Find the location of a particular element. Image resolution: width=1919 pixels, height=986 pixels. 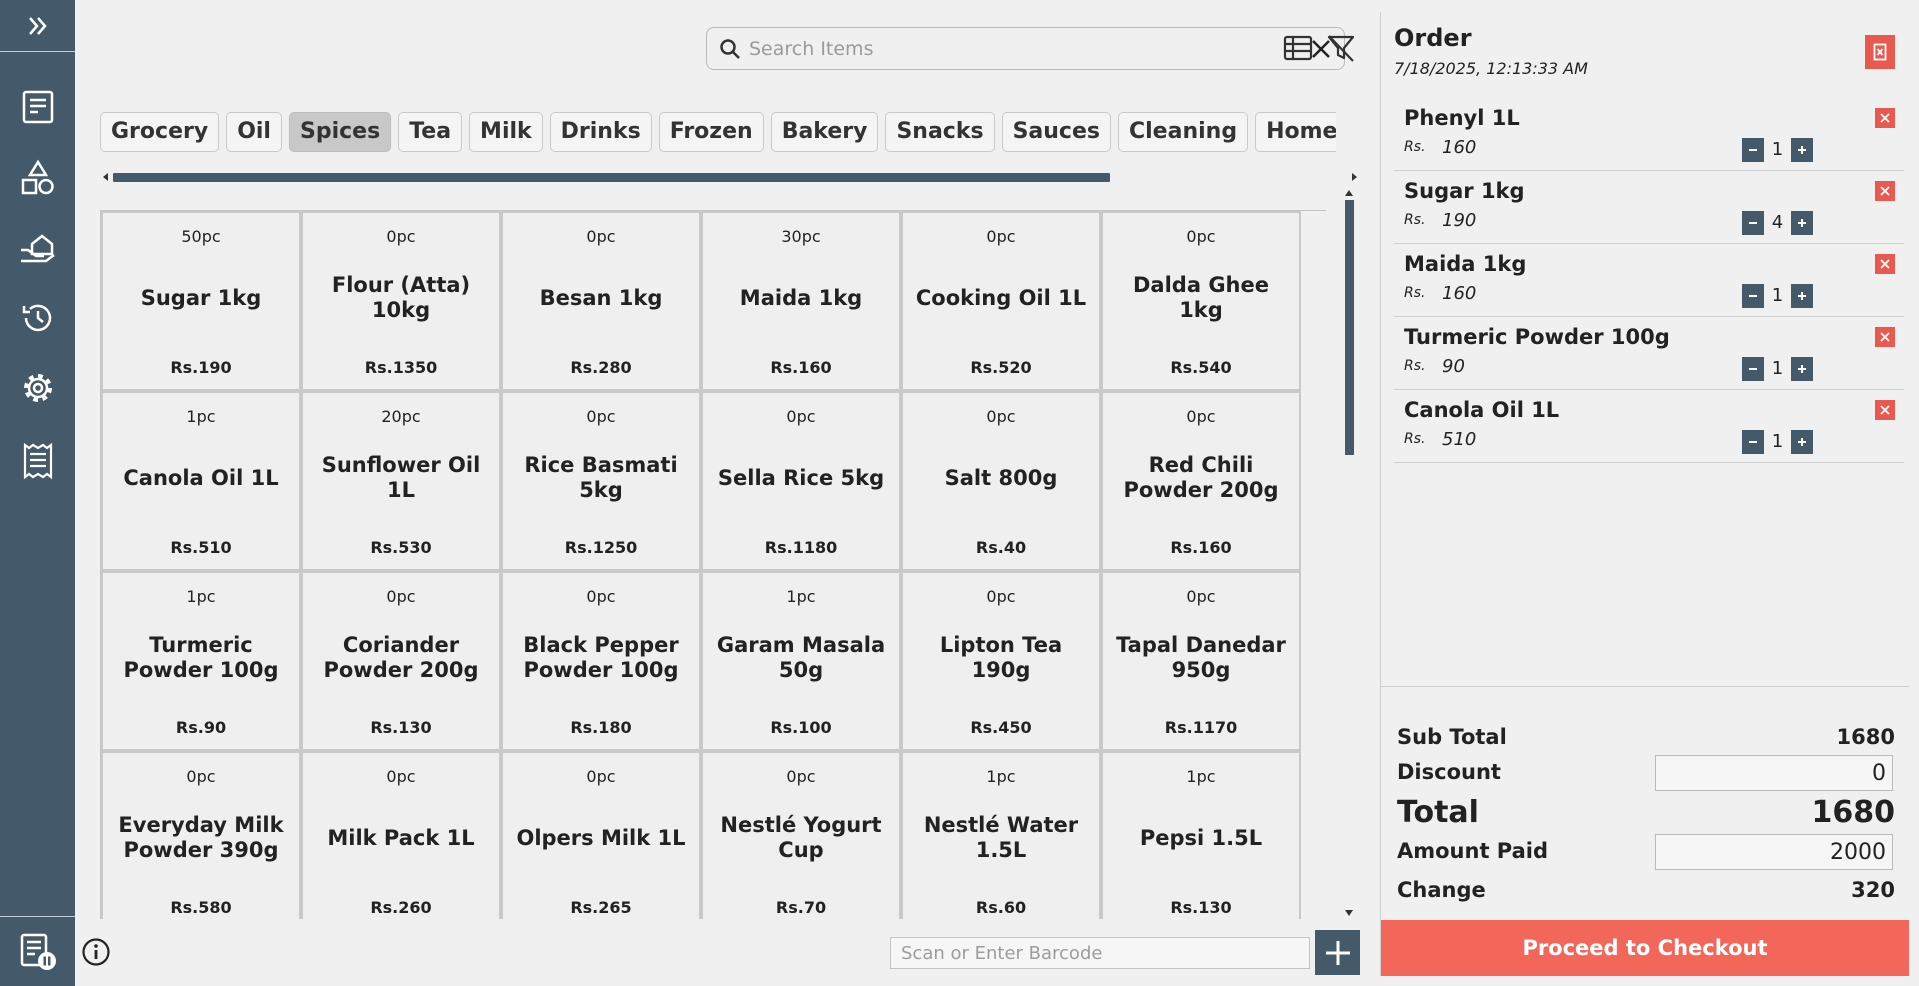

horizontal-scrollbar is located at coordinates (730, 177).